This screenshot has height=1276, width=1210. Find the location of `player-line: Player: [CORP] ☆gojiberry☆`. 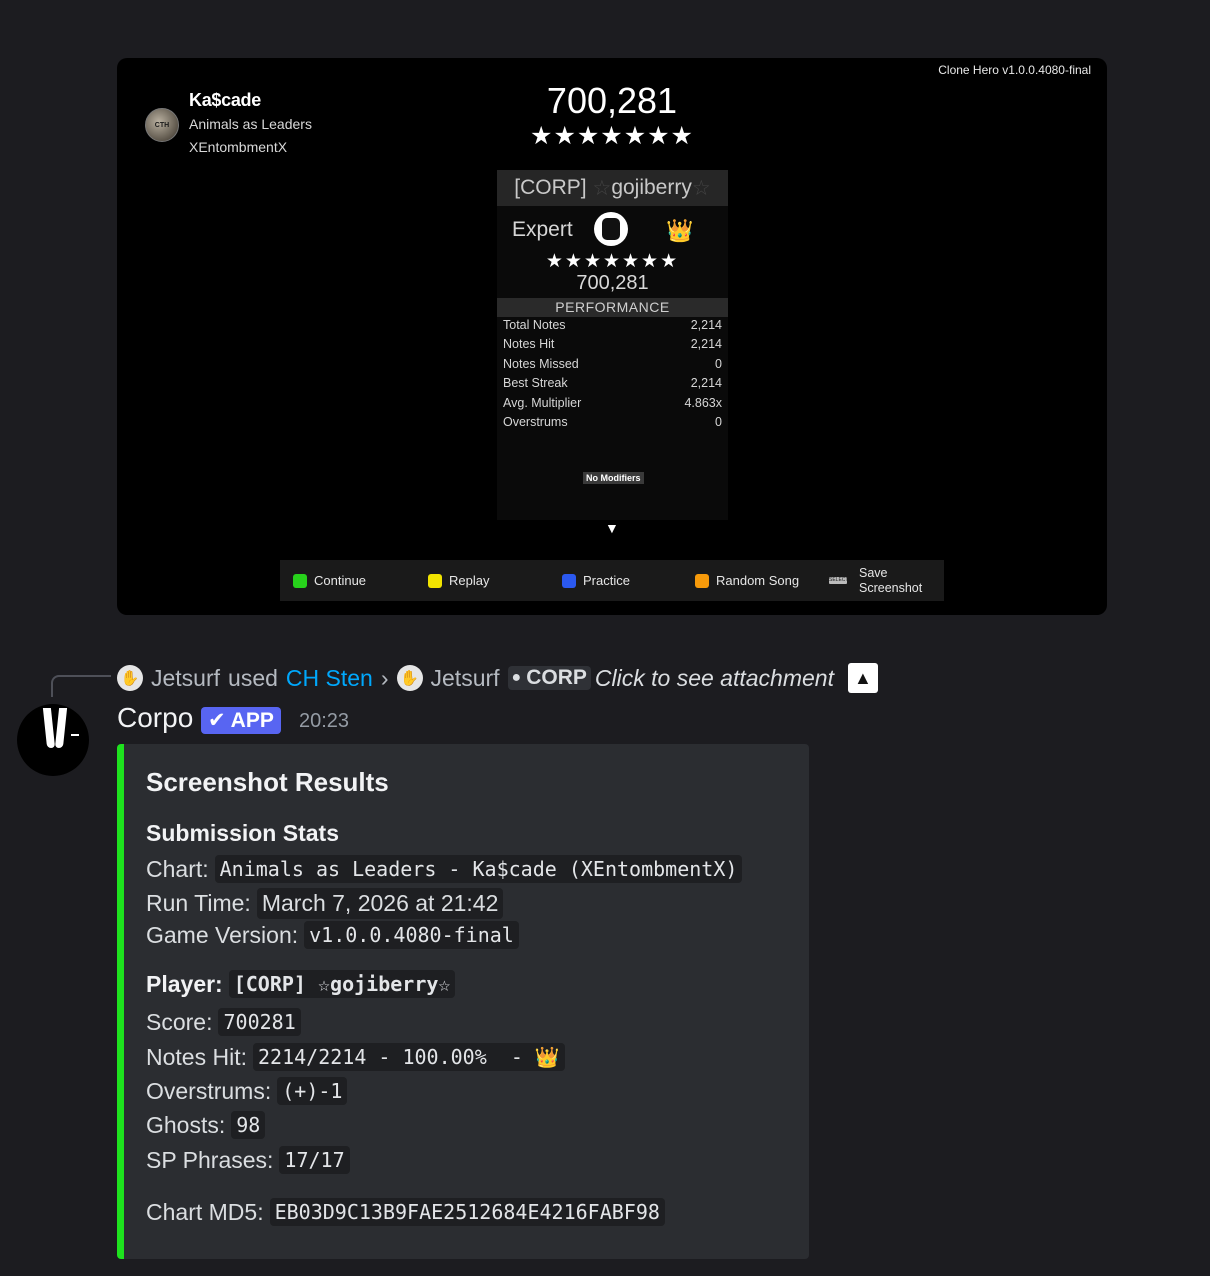

player-line: Player: [CORP] ☆gojiberry☆ is located at coordinates (301, 984).